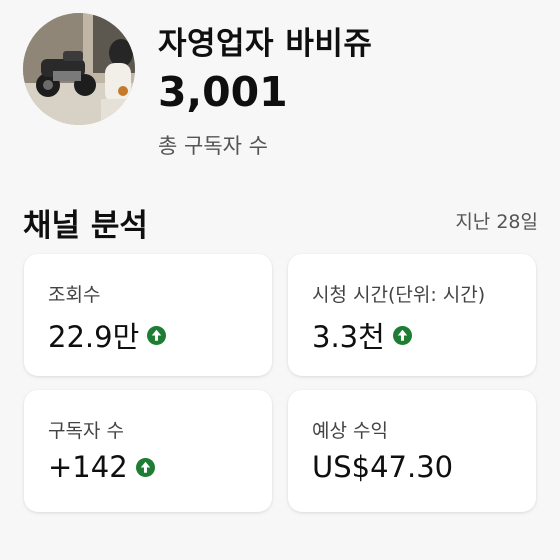  I want to click on card-value-row: +142, so click(101, 467).